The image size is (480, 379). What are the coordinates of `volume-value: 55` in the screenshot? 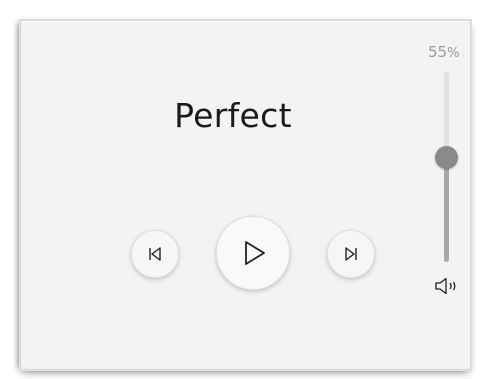 It's located at (438, 52).